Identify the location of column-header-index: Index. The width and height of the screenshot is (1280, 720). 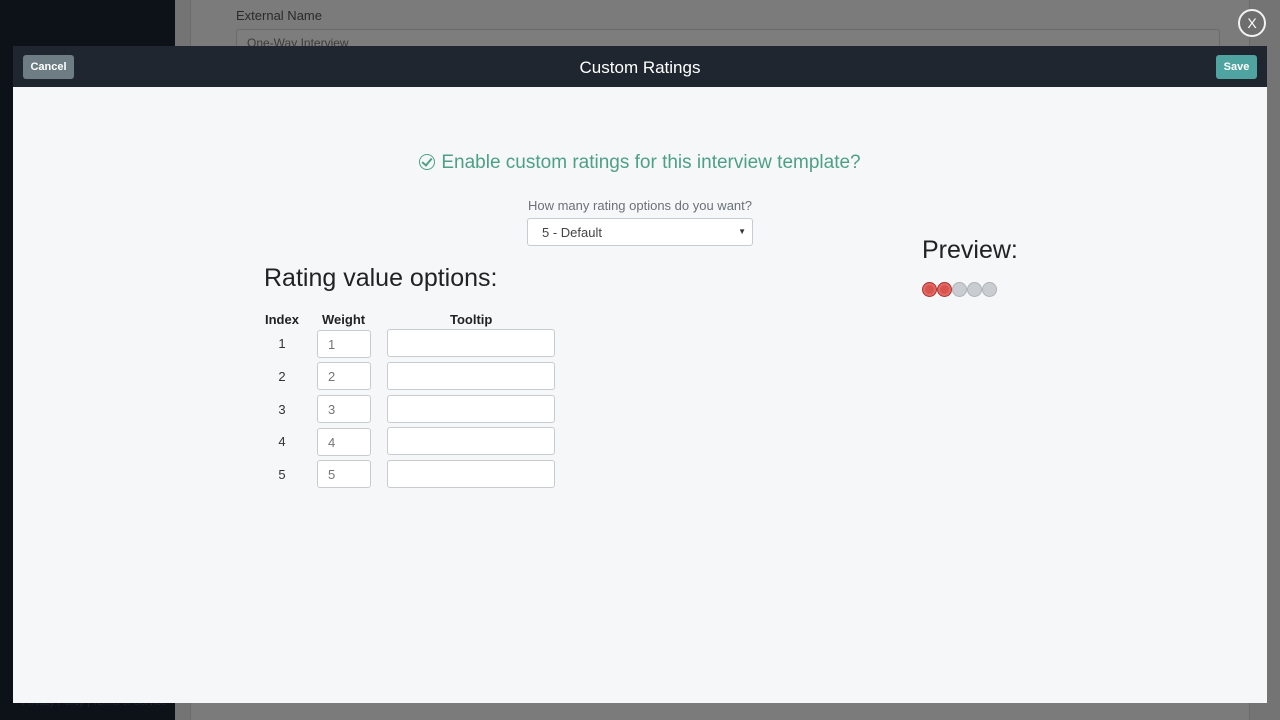
(282, 319).